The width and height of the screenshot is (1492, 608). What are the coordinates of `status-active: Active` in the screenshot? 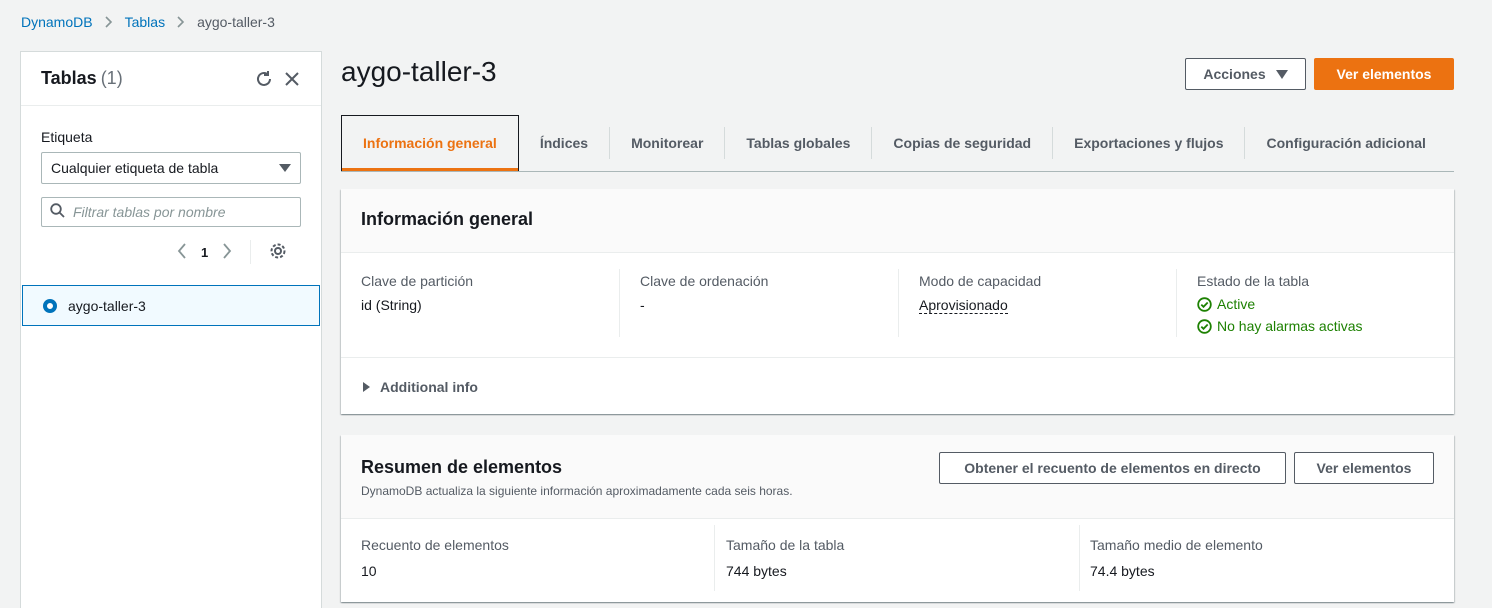 It's located at (1280, 304).